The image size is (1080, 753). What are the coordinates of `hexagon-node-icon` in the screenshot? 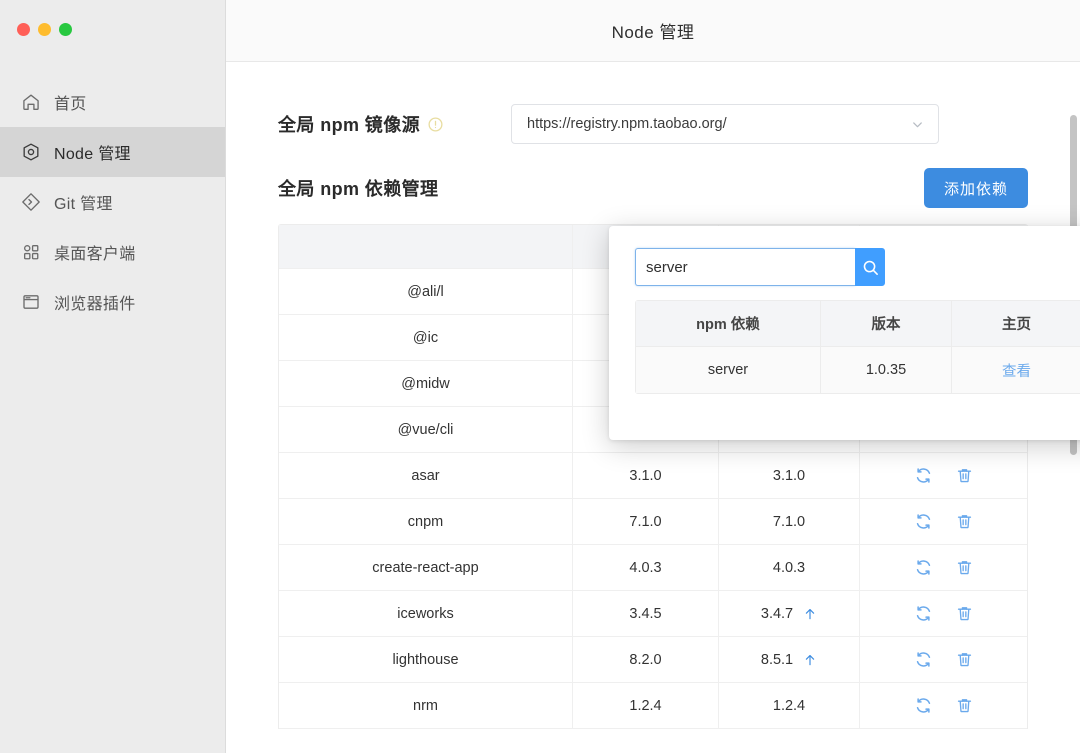 It's located at (31, 152).